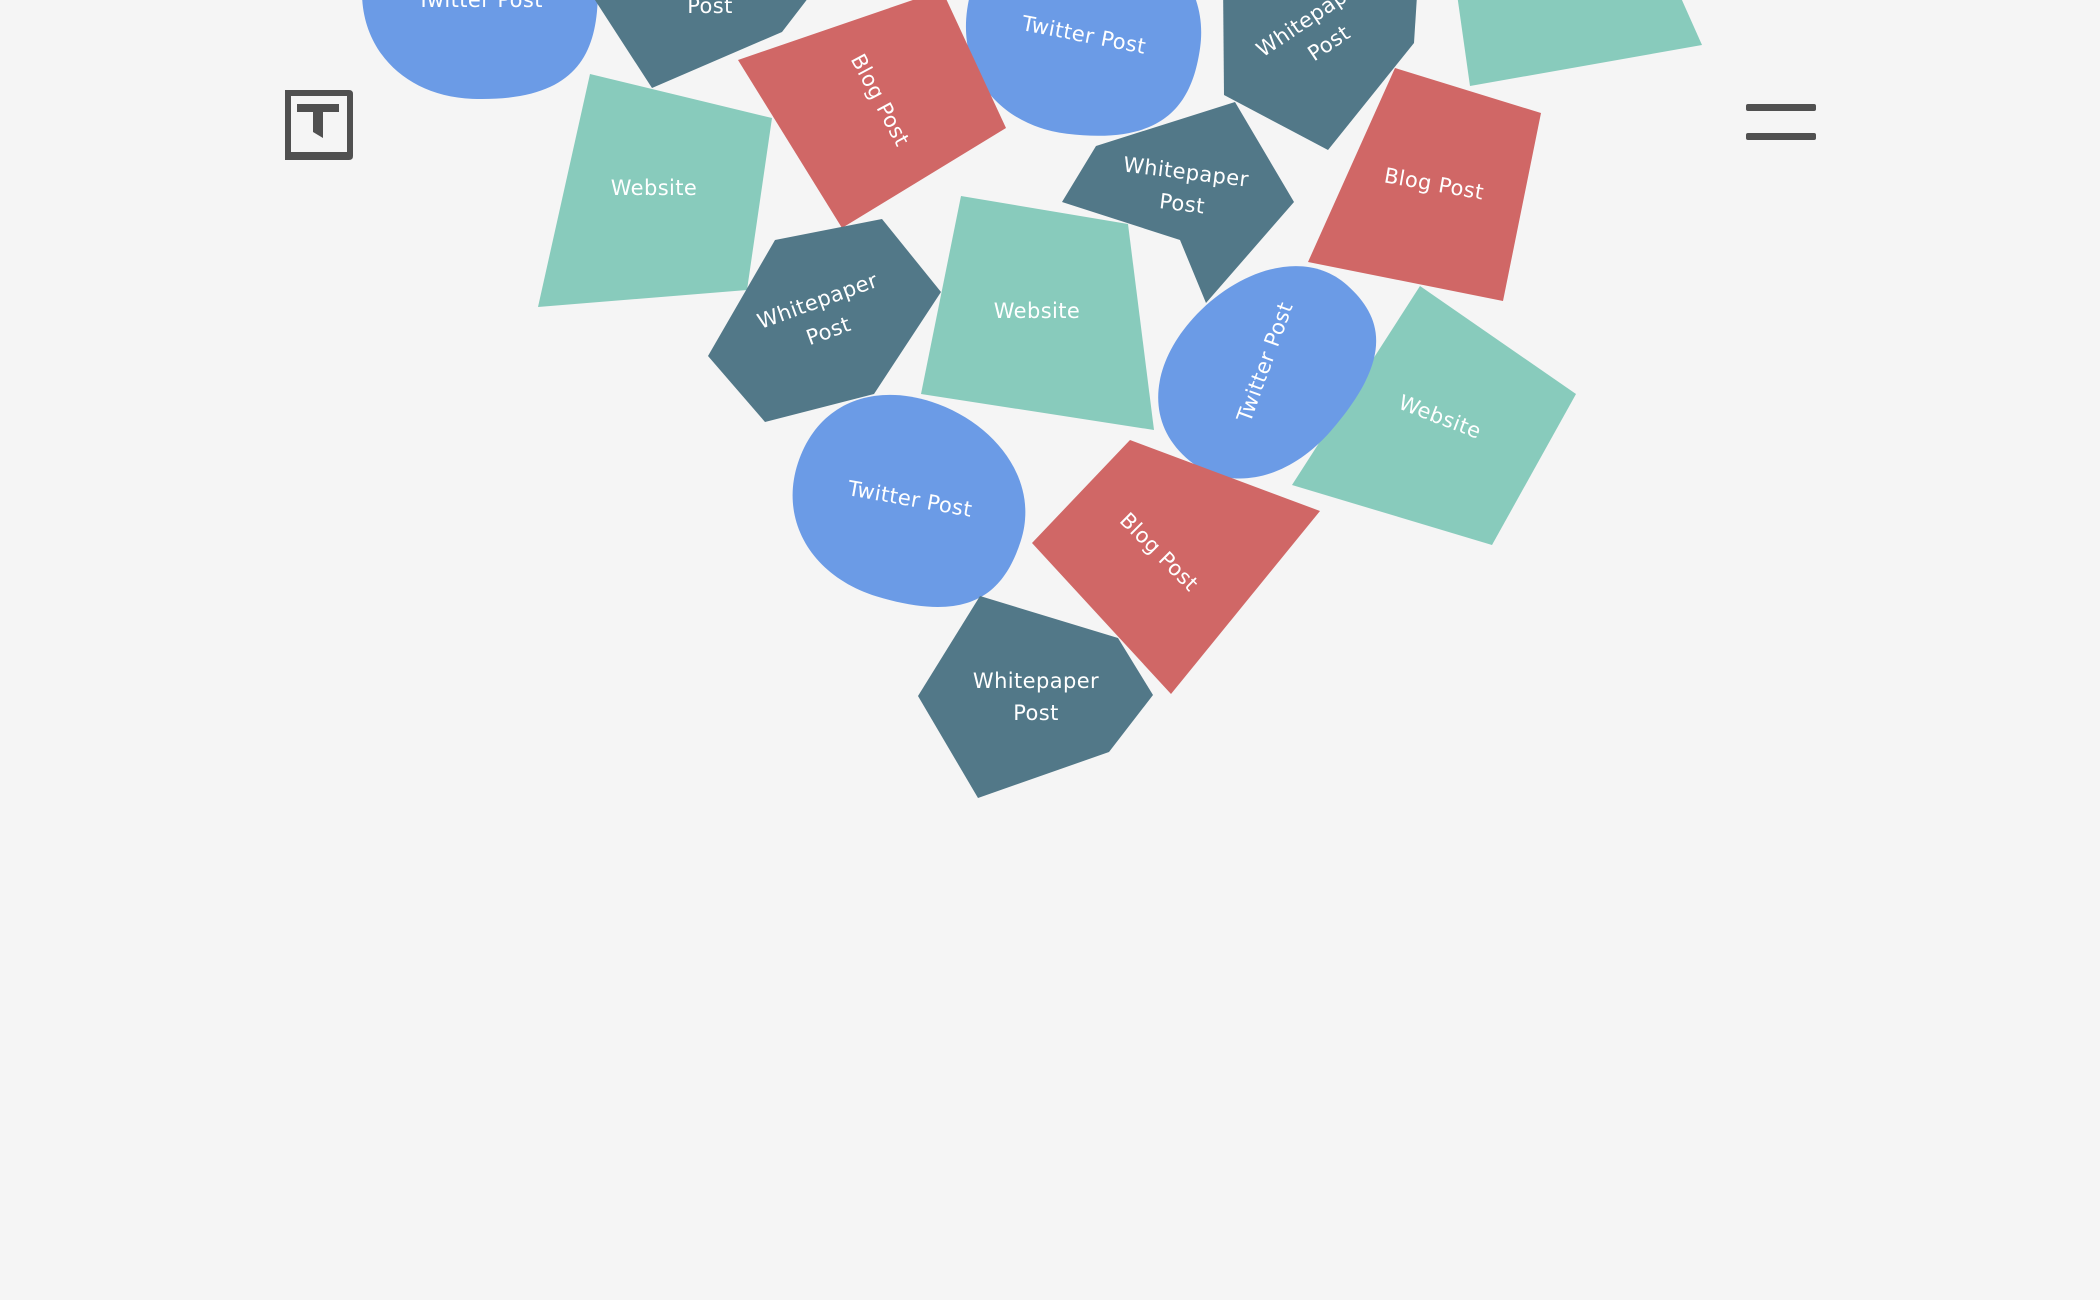 The width and height of the screenshot is (2100, 1300). I want to click on blog-post-card: Blog Post, so click(872, 114).